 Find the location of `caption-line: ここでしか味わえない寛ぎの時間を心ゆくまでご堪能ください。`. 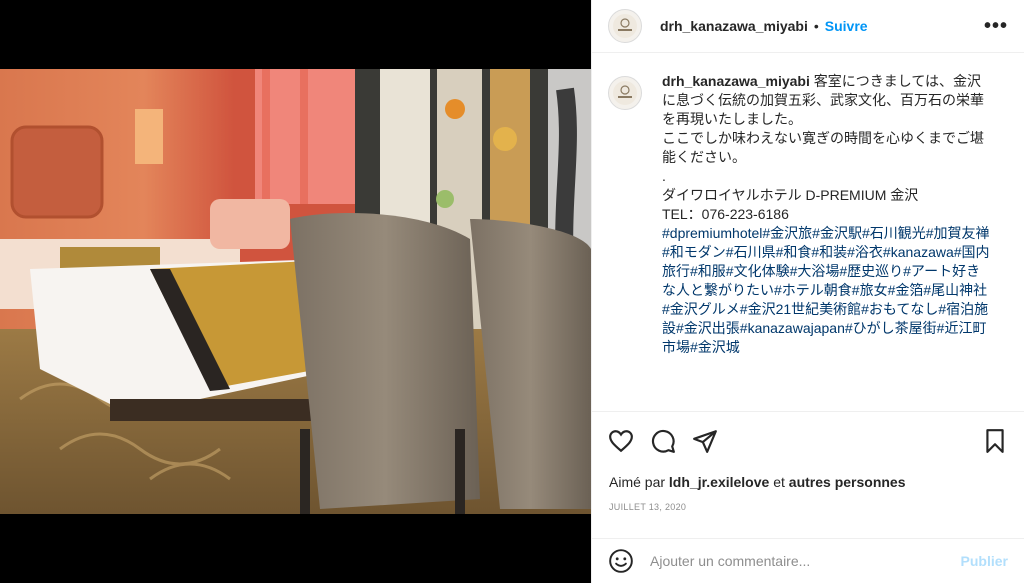

caption-line: ここでしか味わえない寛ぎの時間を心ゆくまでご堪能ください。 is located at coordinates (823, 147).